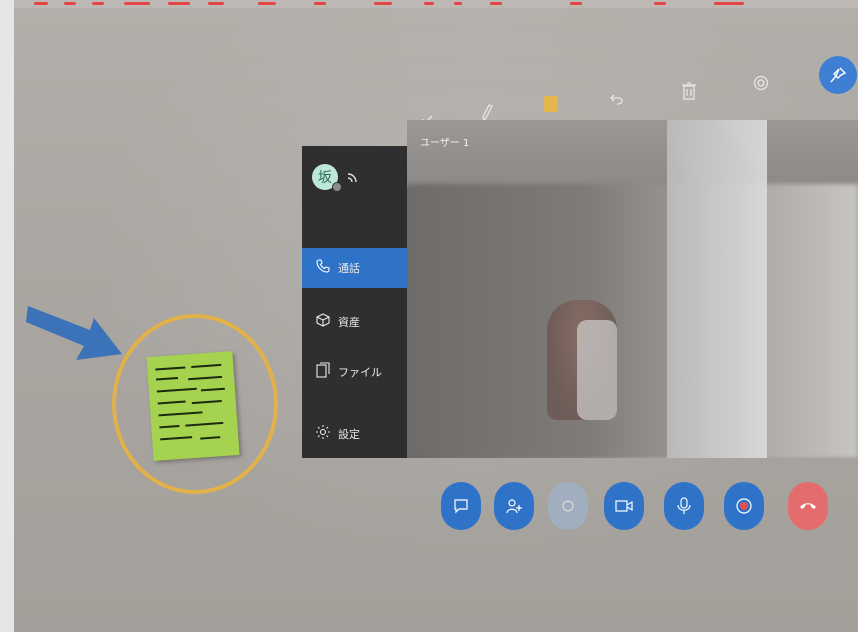  Describe the element at coordinates (337, 187) in the screenshot. I see `presence-dot` at that location.